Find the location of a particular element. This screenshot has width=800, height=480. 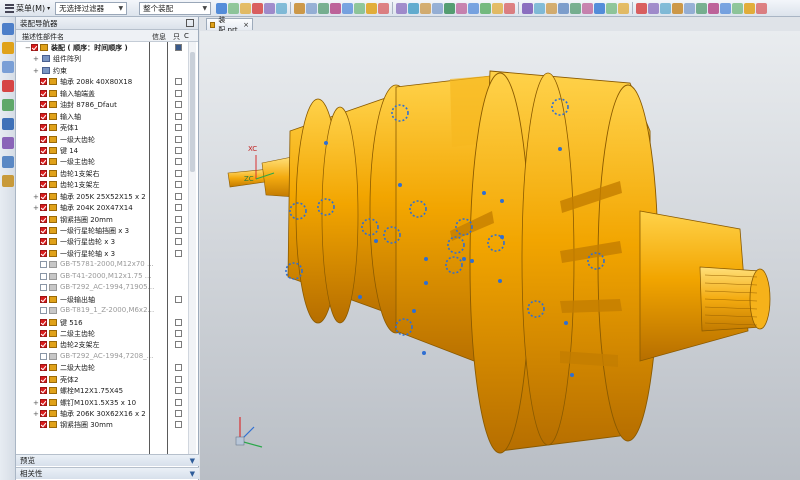

tree-row: 油封 8786_Dfaut is located at coordinates (102, 104).